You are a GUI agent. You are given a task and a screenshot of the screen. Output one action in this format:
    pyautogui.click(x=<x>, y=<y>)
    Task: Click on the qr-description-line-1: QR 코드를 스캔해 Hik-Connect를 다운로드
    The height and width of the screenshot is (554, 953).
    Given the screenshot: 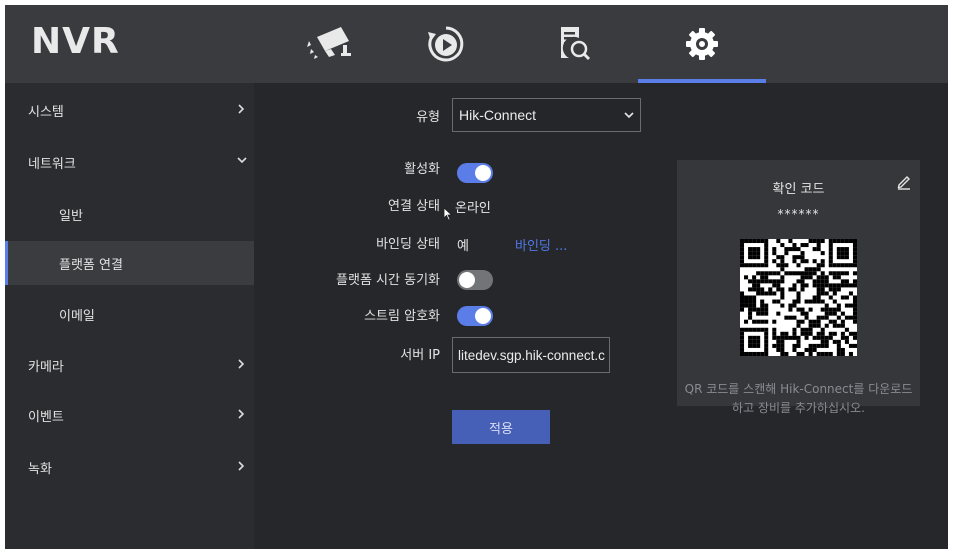 What is the action you would take?
    pyautogui.click(x=798, y=389)
    